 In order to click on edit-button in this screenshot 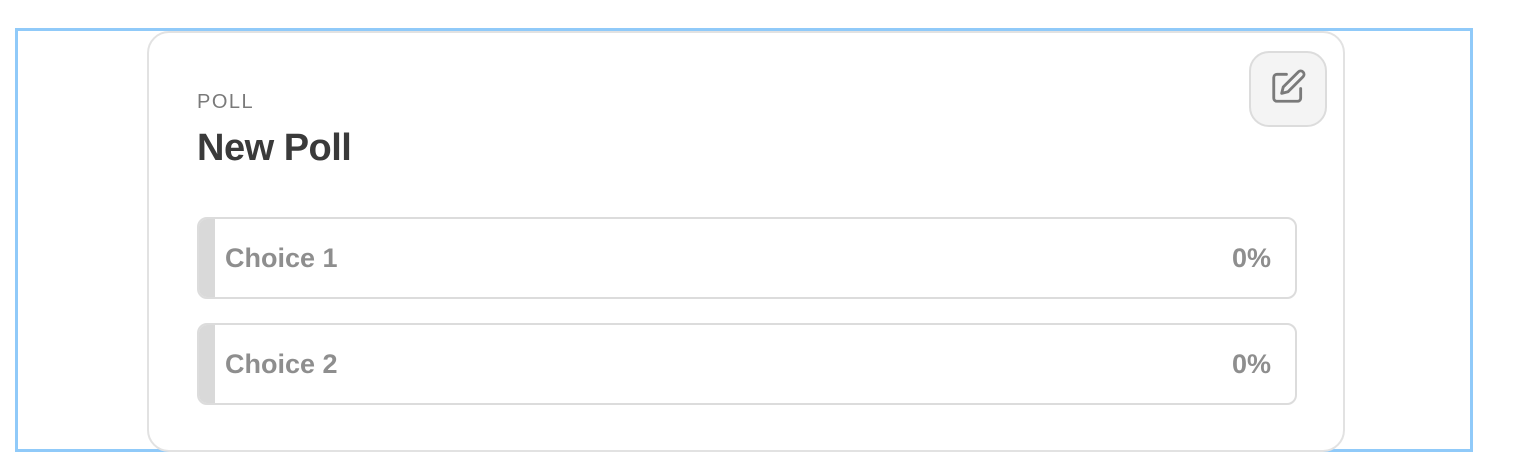, I will do `click(1288, 89)`.